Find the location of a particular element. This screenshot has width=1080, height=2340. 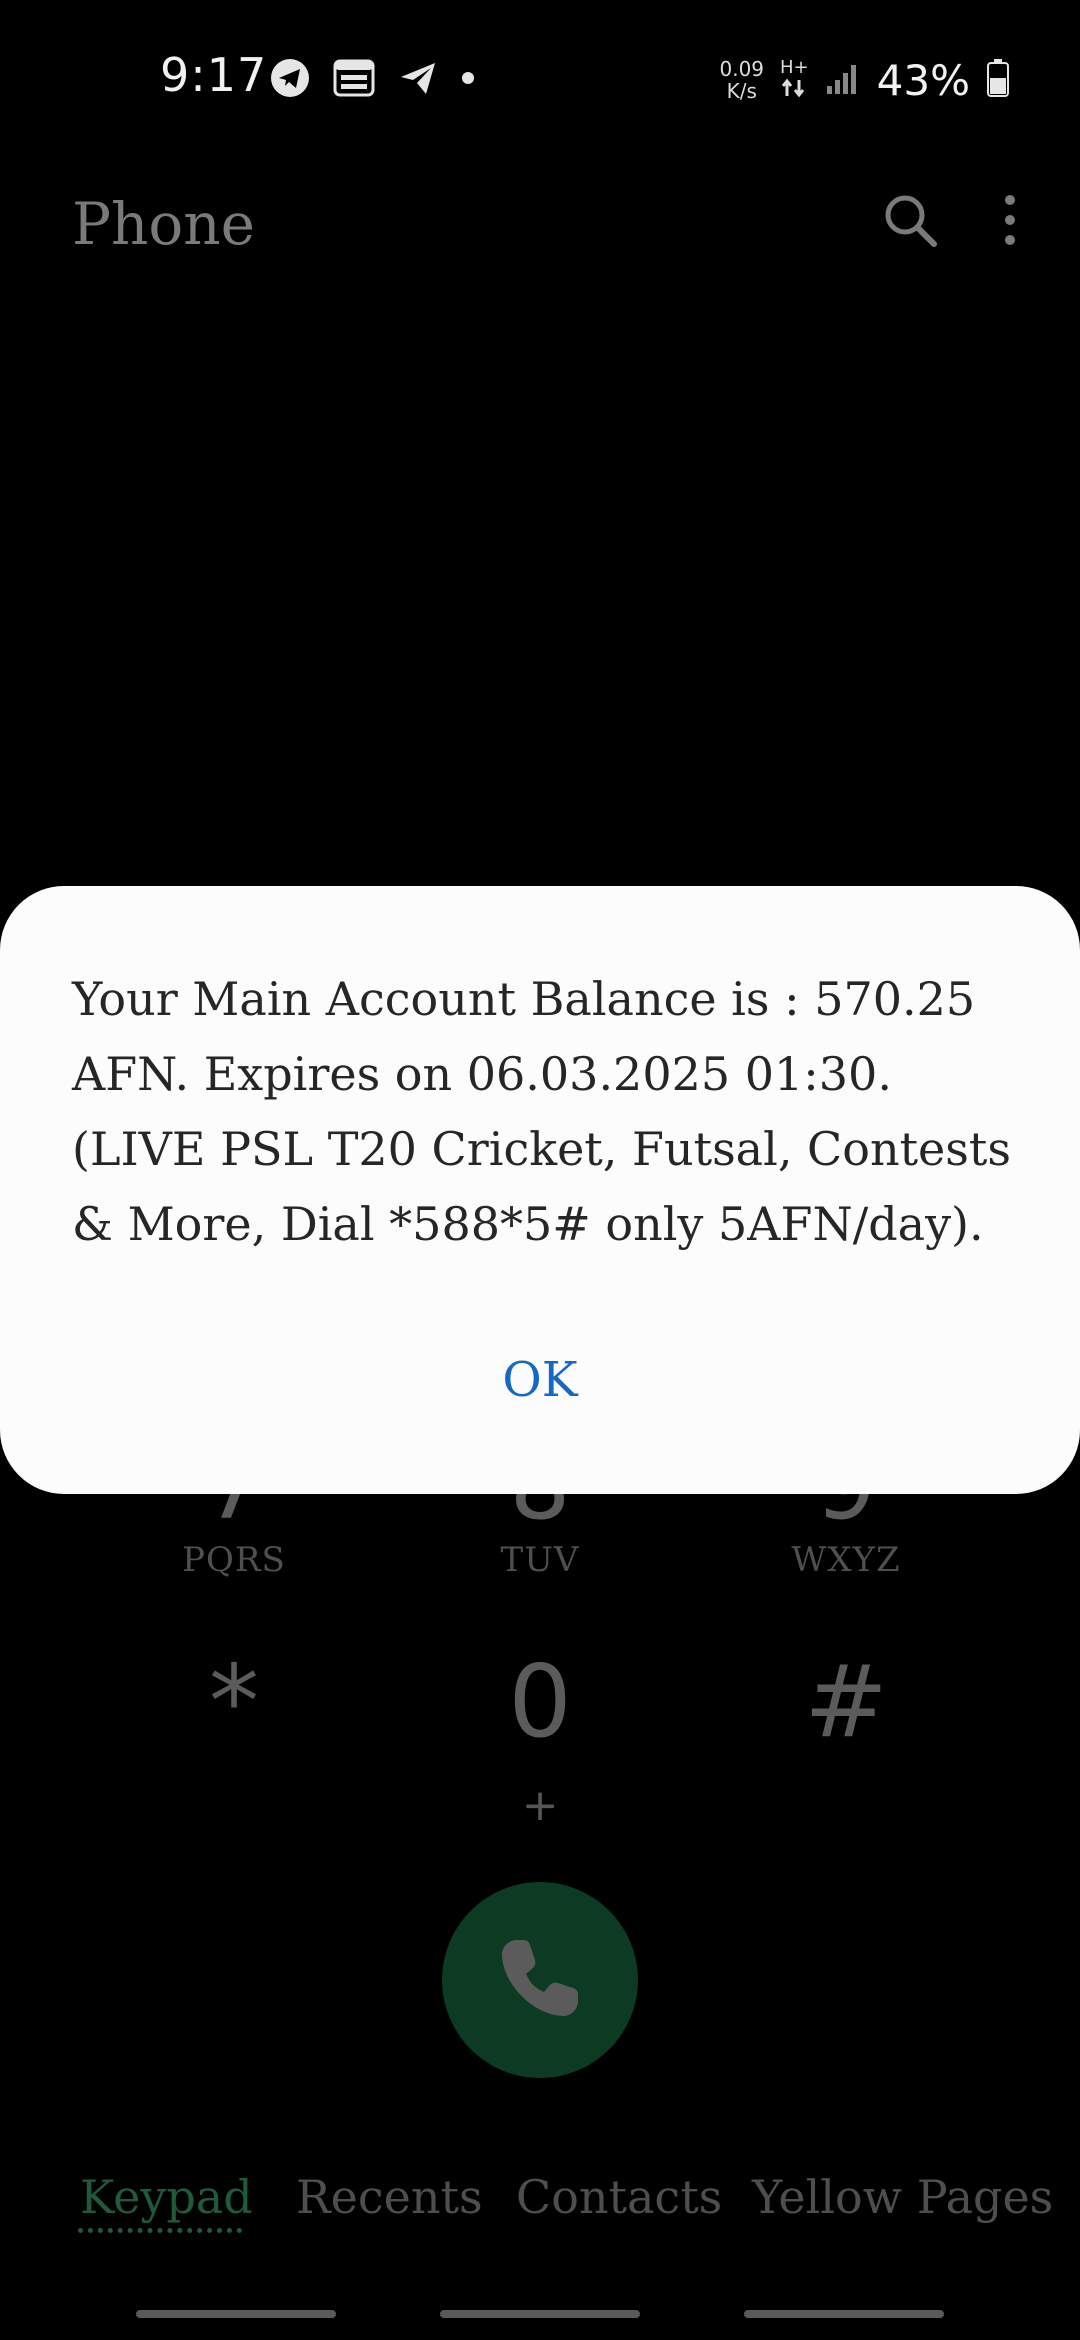

net-speed-unit: K/s is located at coordinates (741, 91).